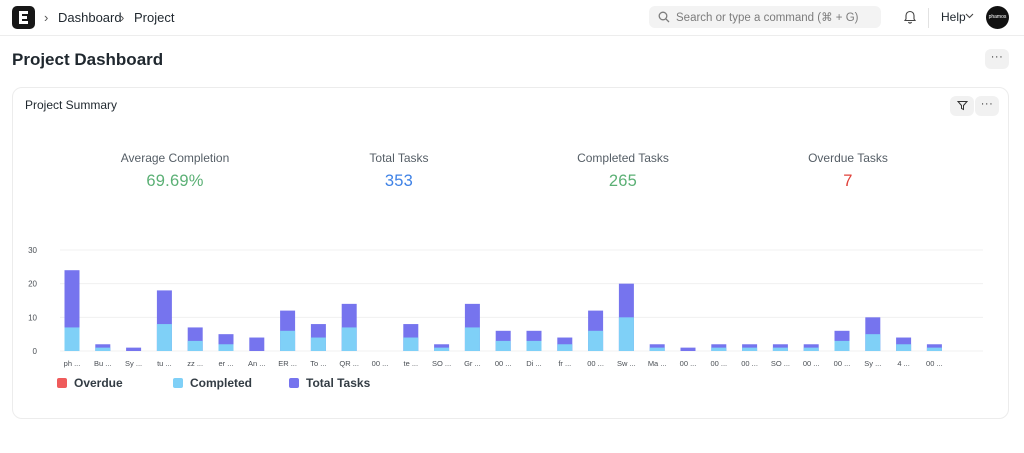 The width and height of the screenshot is (1024, 453). Describe the element at coordinates (623, 158) in the screenshot. I see `stat-label: Completed Tasks` at that location.